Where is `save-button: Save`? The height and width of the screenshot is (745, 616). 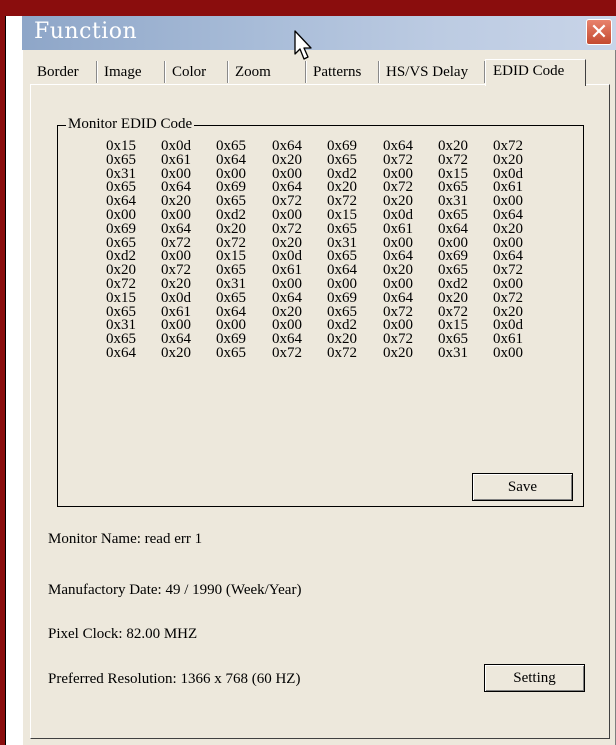 save-button: Save is located at coordinates (522, 487).